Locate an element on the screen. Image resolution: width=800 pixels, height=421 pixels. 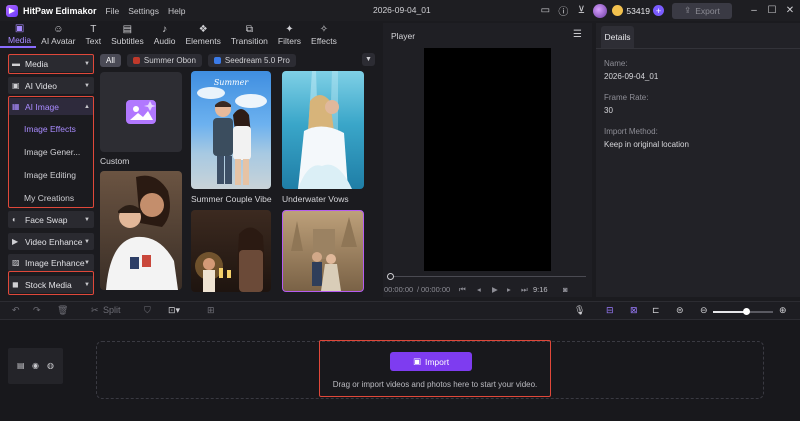
magnet-icon: ⊠ is located at coordinates (634, 310).